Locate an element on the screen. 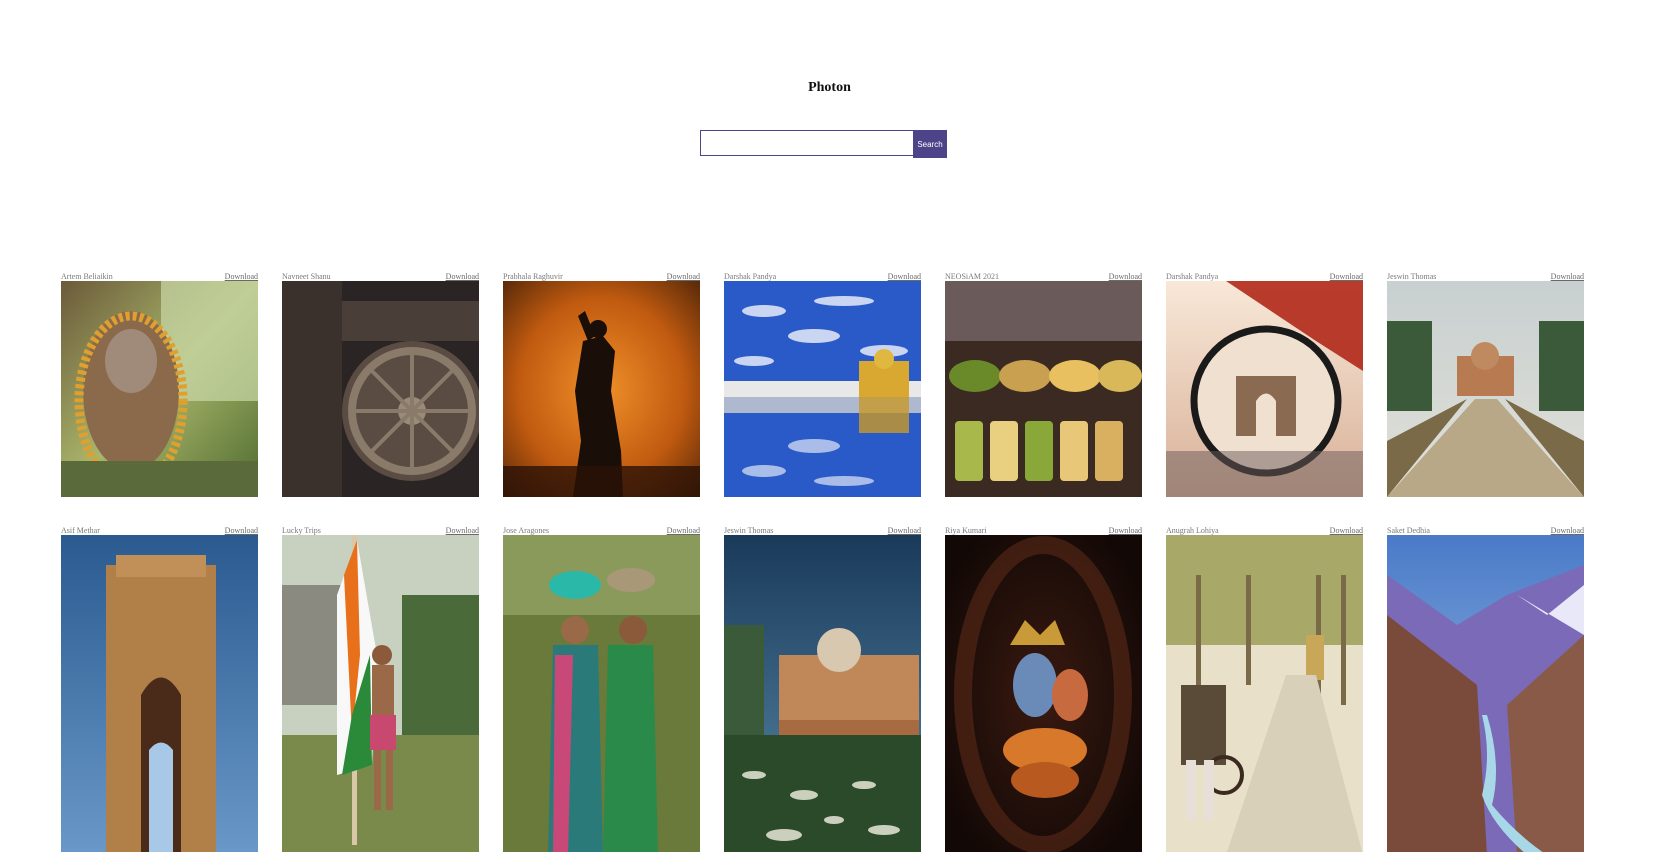 The image size is (1659, 852). photo-spice-market is located at coordinates (1043, 389).